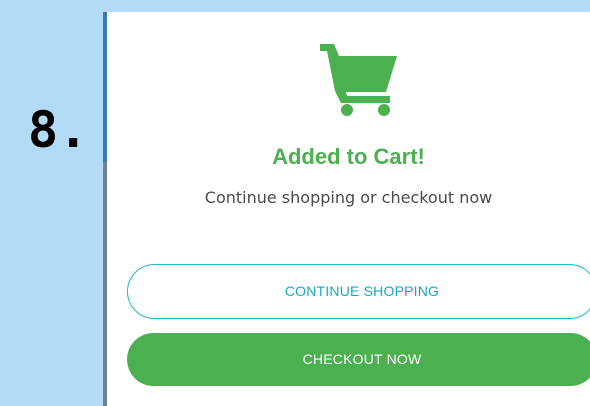 This screenshot has height=406, width=590. What do you see at coordinates (358, 359) in the screenshot?
I see `checkout-now-button: CHECKOUT NOW` at bounding box center [358, 359].